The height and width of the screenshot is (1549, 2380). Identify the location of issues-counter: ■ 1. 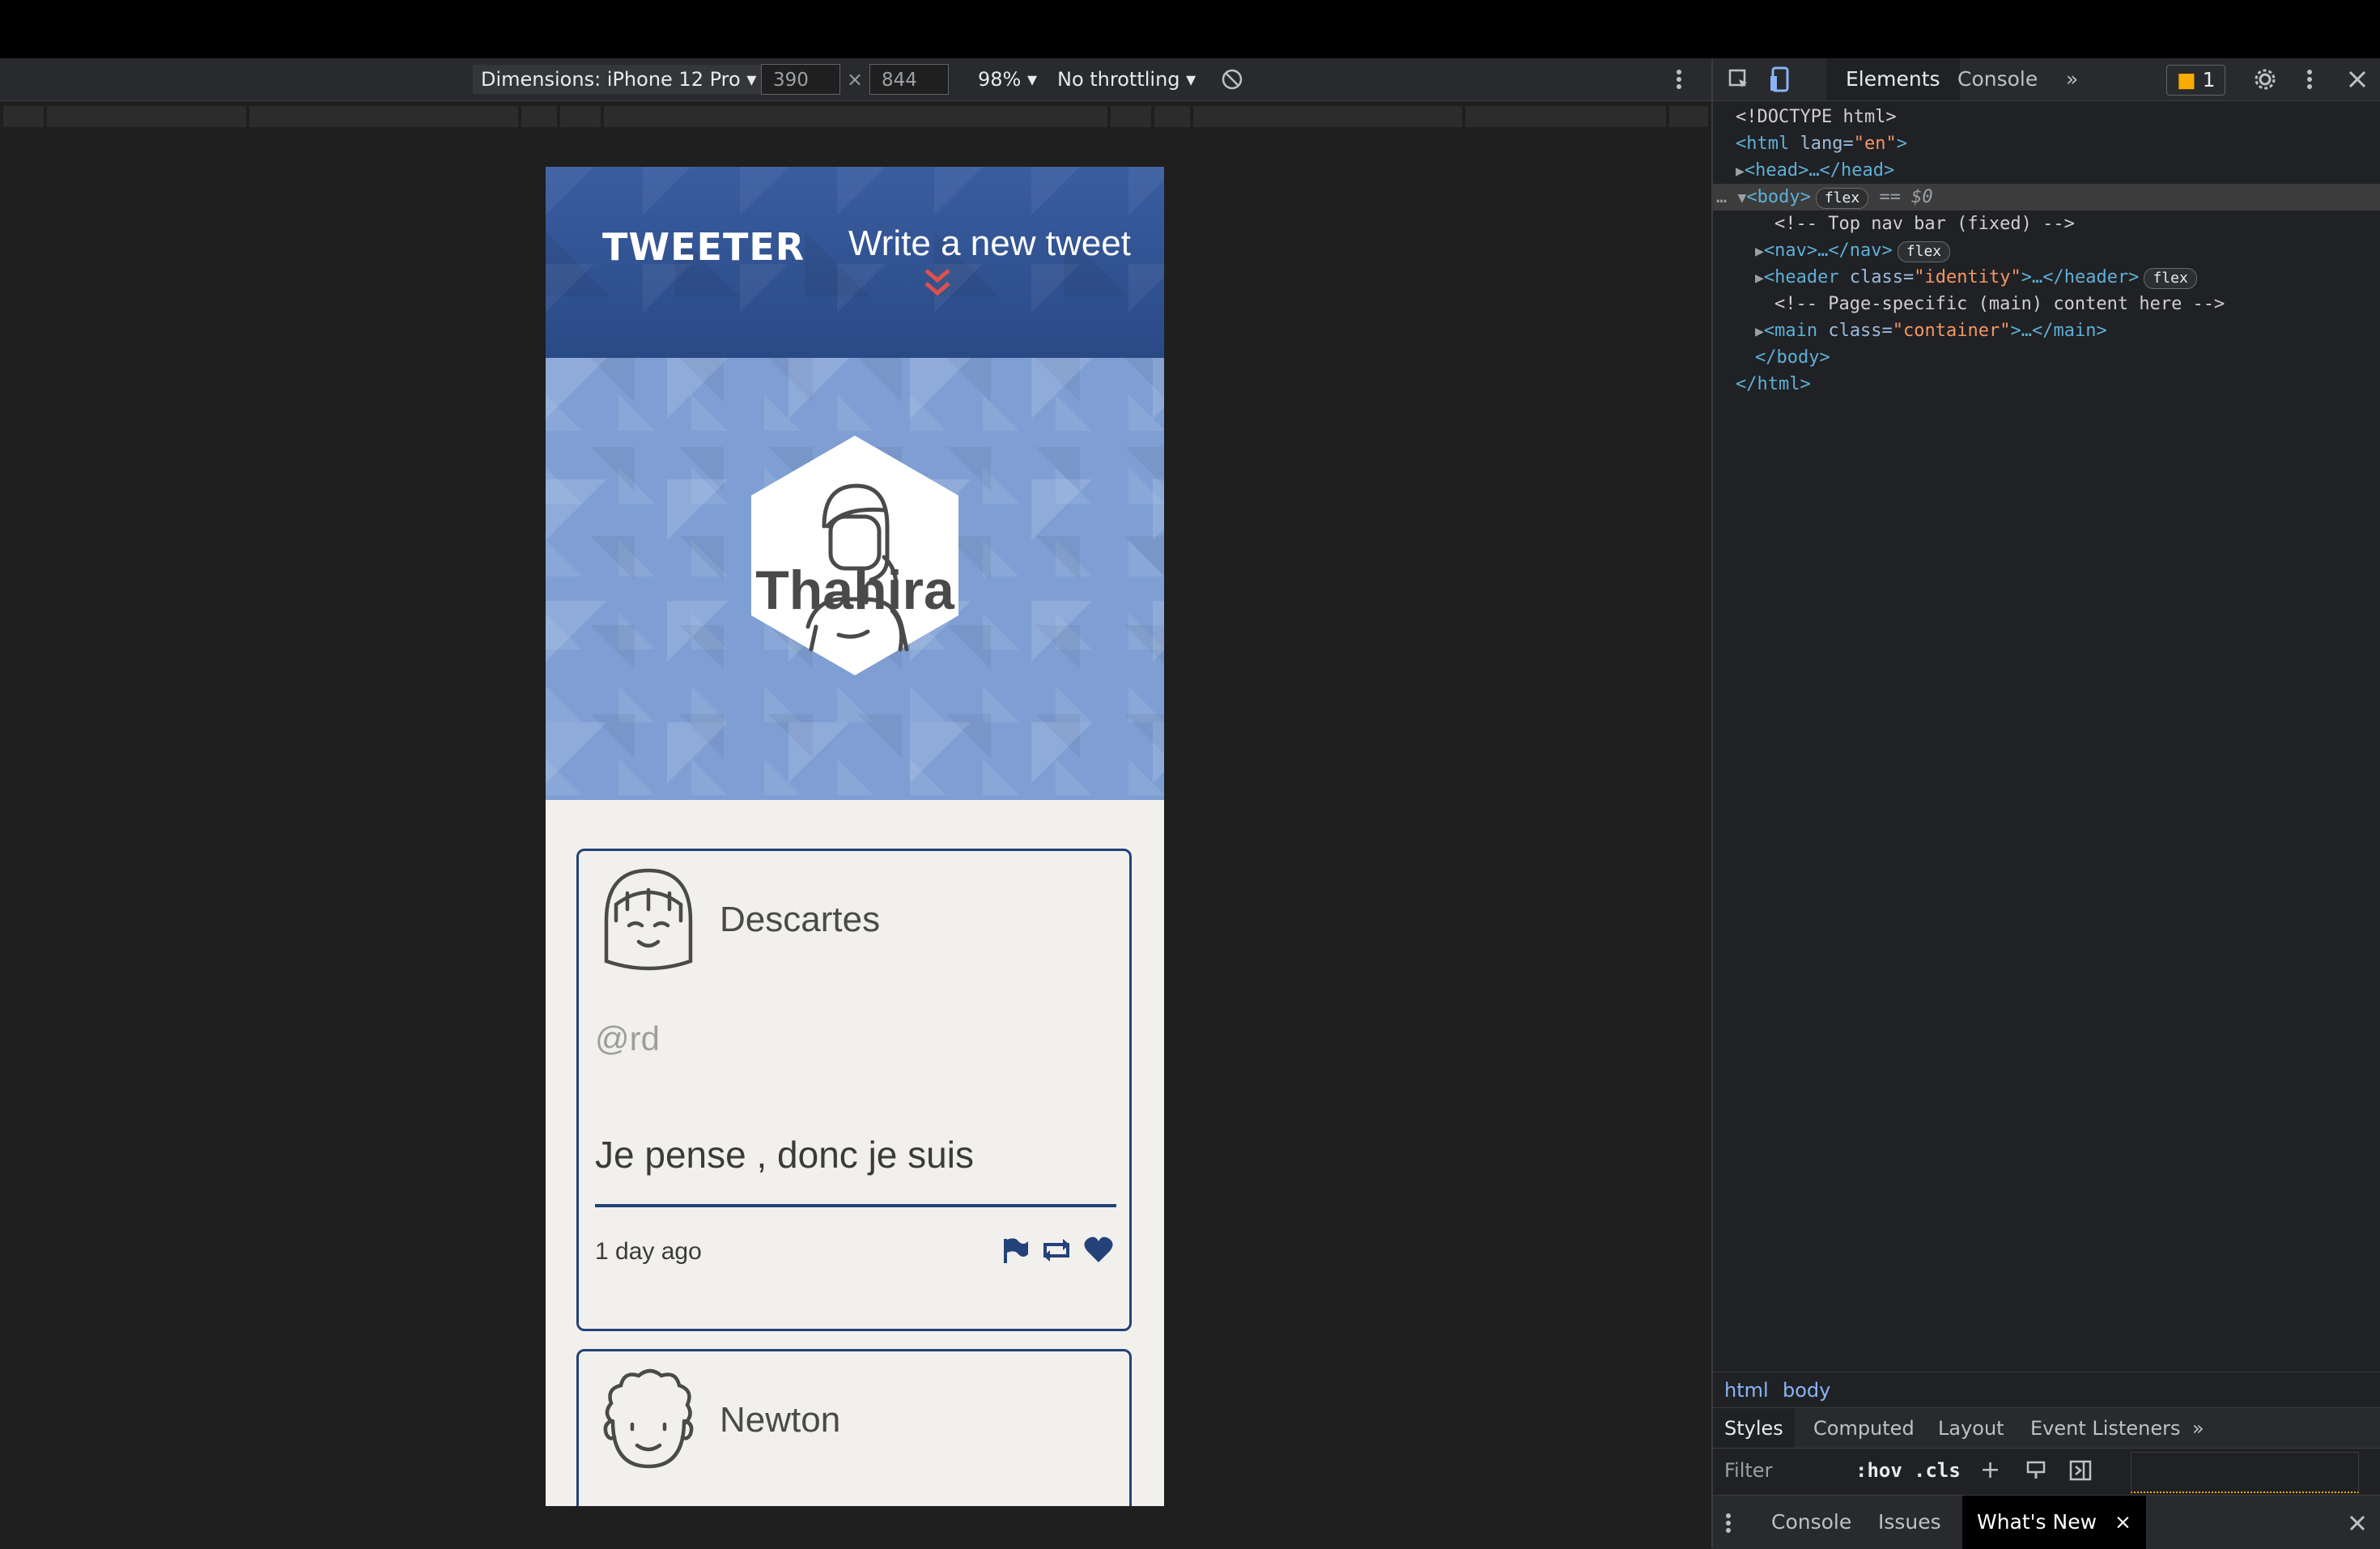
(2196, 80).